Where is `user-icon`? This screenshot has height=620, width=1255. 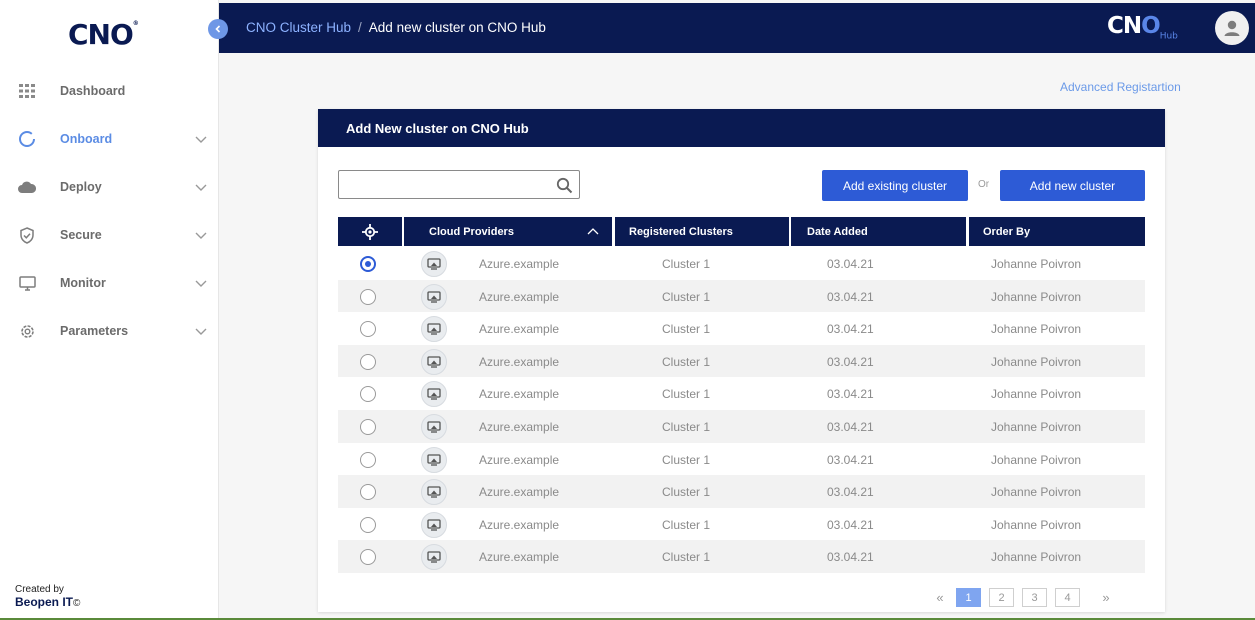 user-icon is located at coordinates (1232, 28).